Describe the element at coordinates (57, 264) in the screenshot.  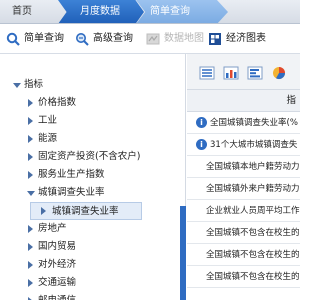
I see `tree-item-label: 对外经济` at that location.